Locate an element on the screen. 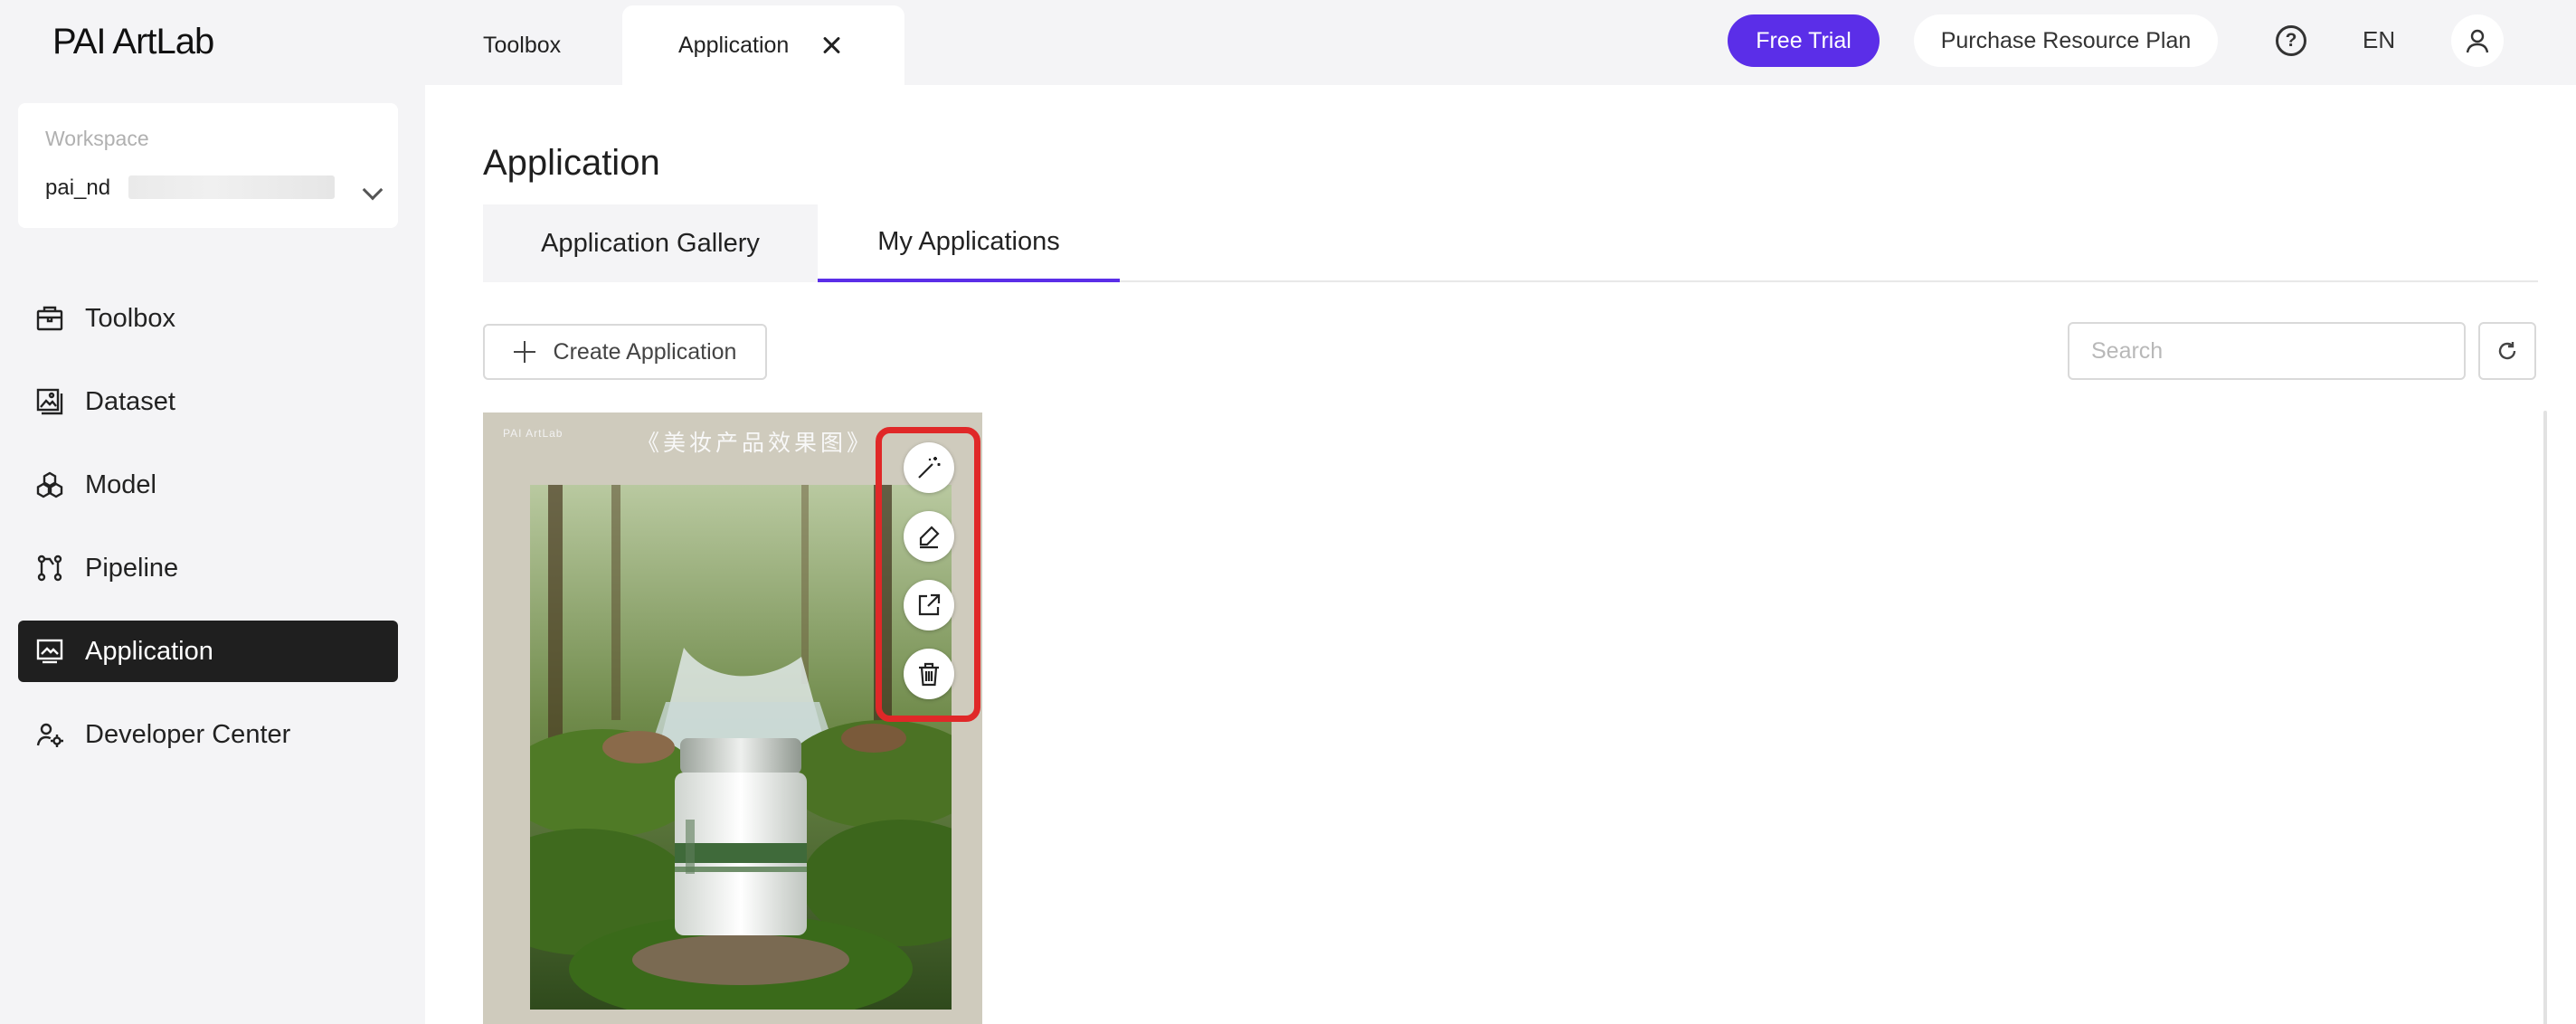 The width and height of the screenshot is (2576, 1024). workspace-value-redacted is located at coordinates (232, 187).